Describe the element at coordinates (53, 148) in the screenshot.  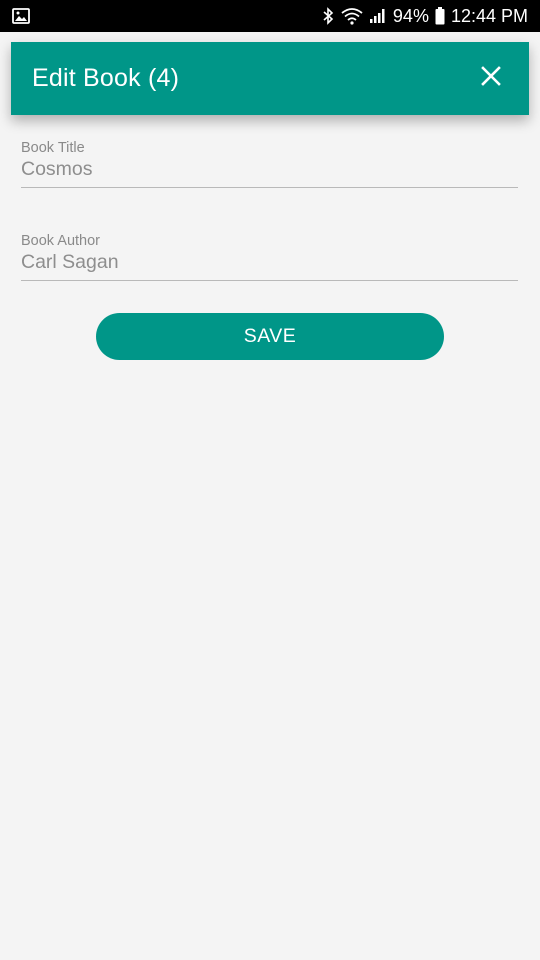
I see `book-title-label: Book Title` at that location.